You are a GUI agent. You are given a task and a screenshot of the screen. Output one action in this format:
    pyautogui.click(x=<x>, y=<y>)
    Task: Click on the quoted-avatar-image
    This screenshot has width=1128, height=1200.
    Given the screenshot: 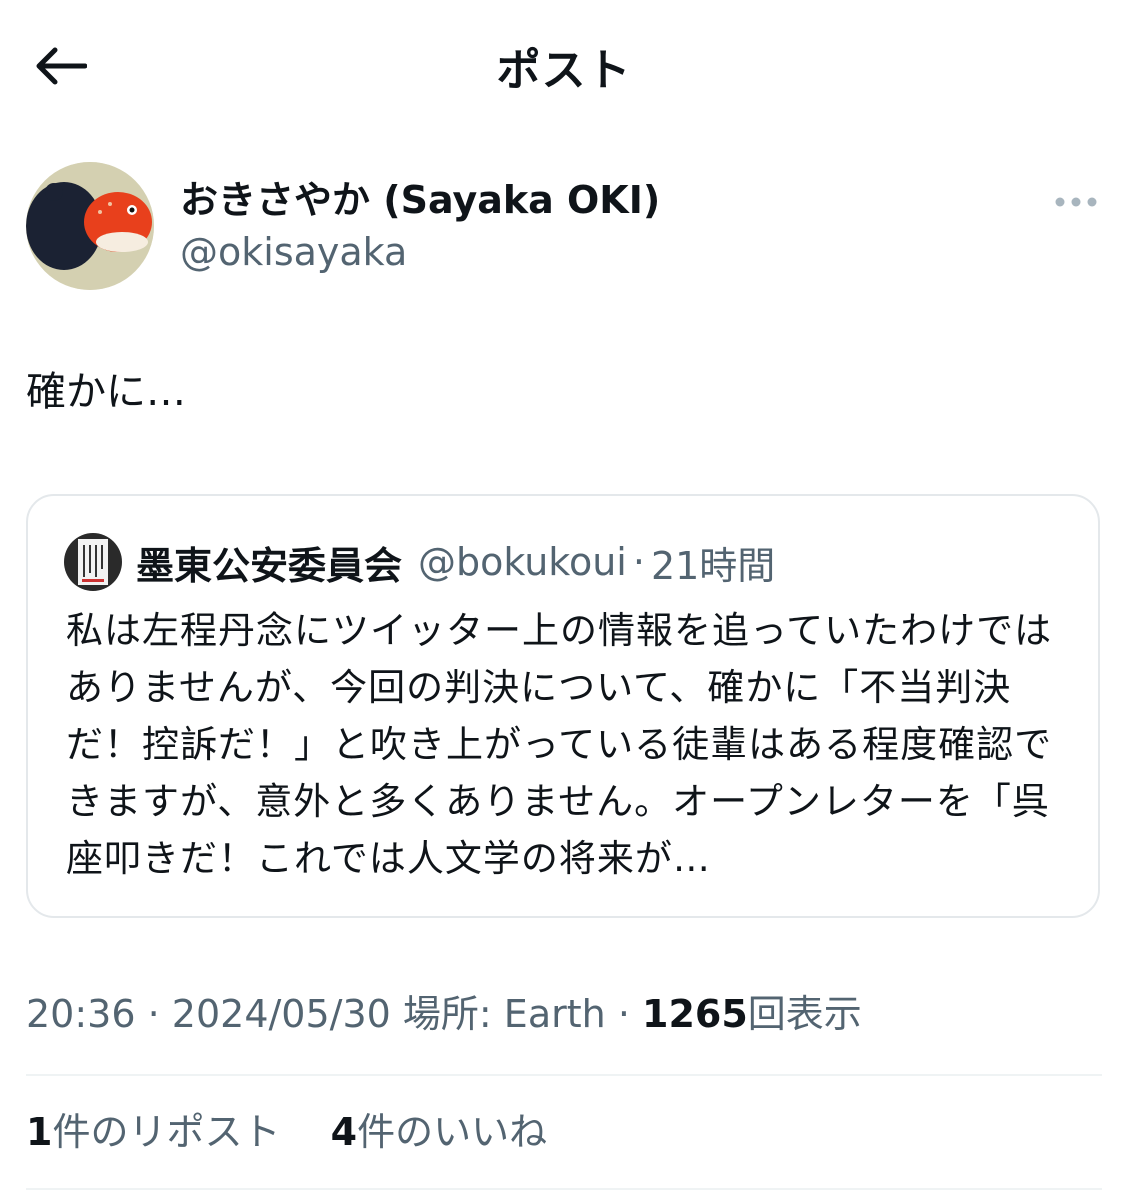 What is the action you would take?
    pyautogui.click(x=93, y=562)
    